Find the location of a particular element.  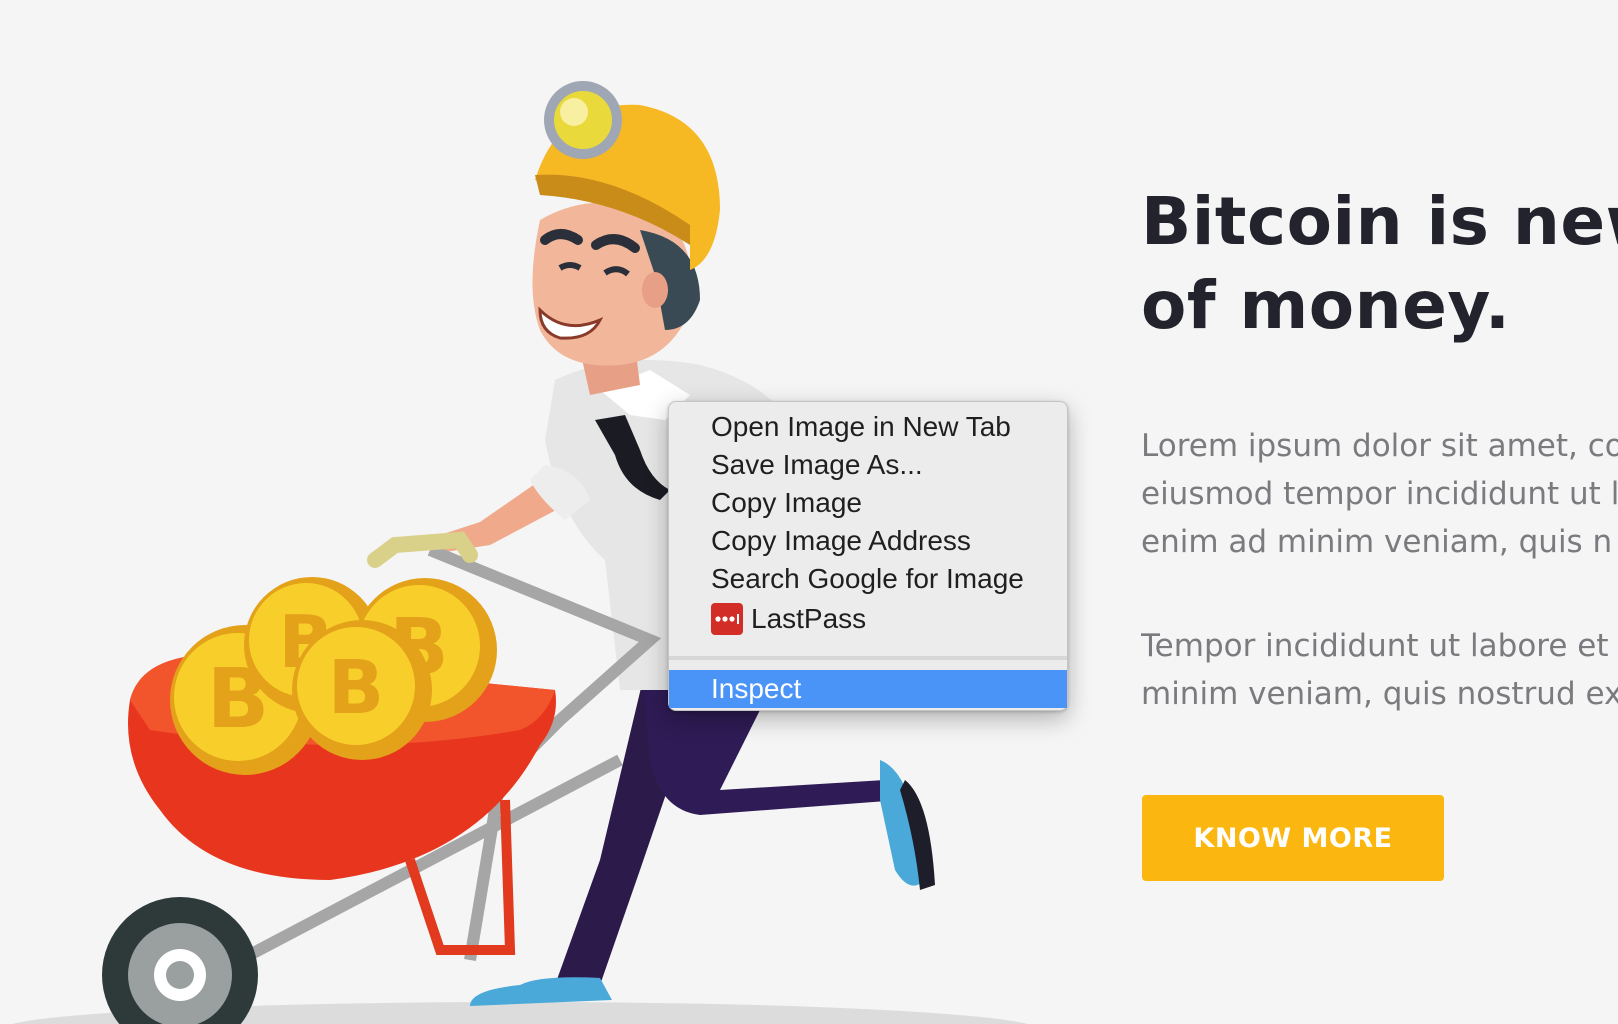

ear is located at coordinates (655, 290).